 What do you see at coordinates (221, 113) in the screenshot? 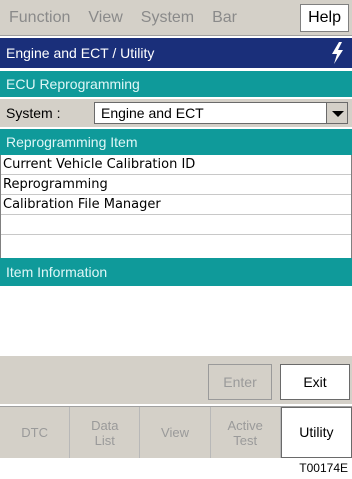
I see `system-select: Engine and ECT` at bounding box center [221, 113].